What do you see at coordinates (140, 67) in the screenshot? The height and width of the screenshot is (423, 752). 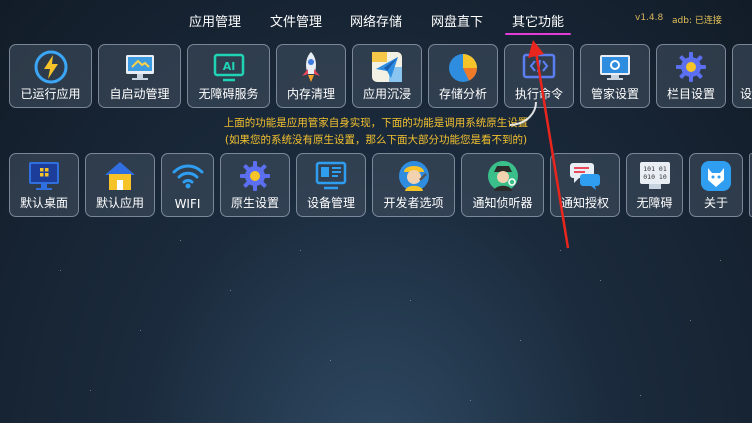 I see `monitor-icon` at bounding box center [140, 67].